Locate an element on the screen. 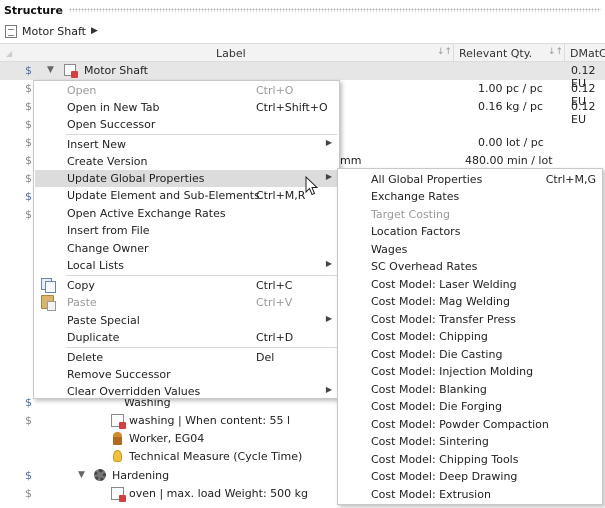 This screenshot has height=508, width=605. gear-icon is located at coordinates (100, 475).